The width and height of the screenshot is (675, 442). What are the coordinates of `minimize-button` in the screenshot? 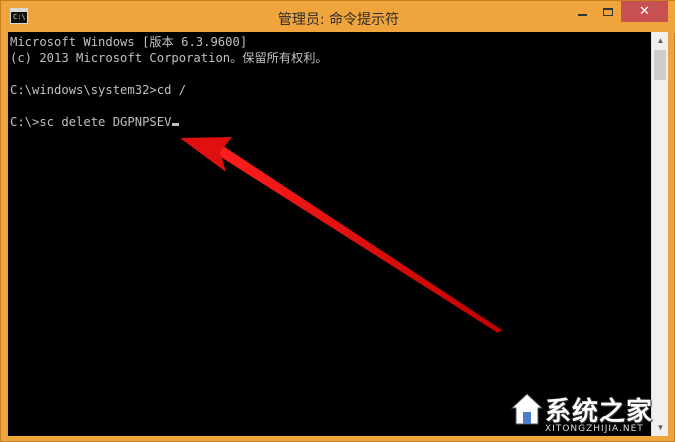 It's located at (582, 11).